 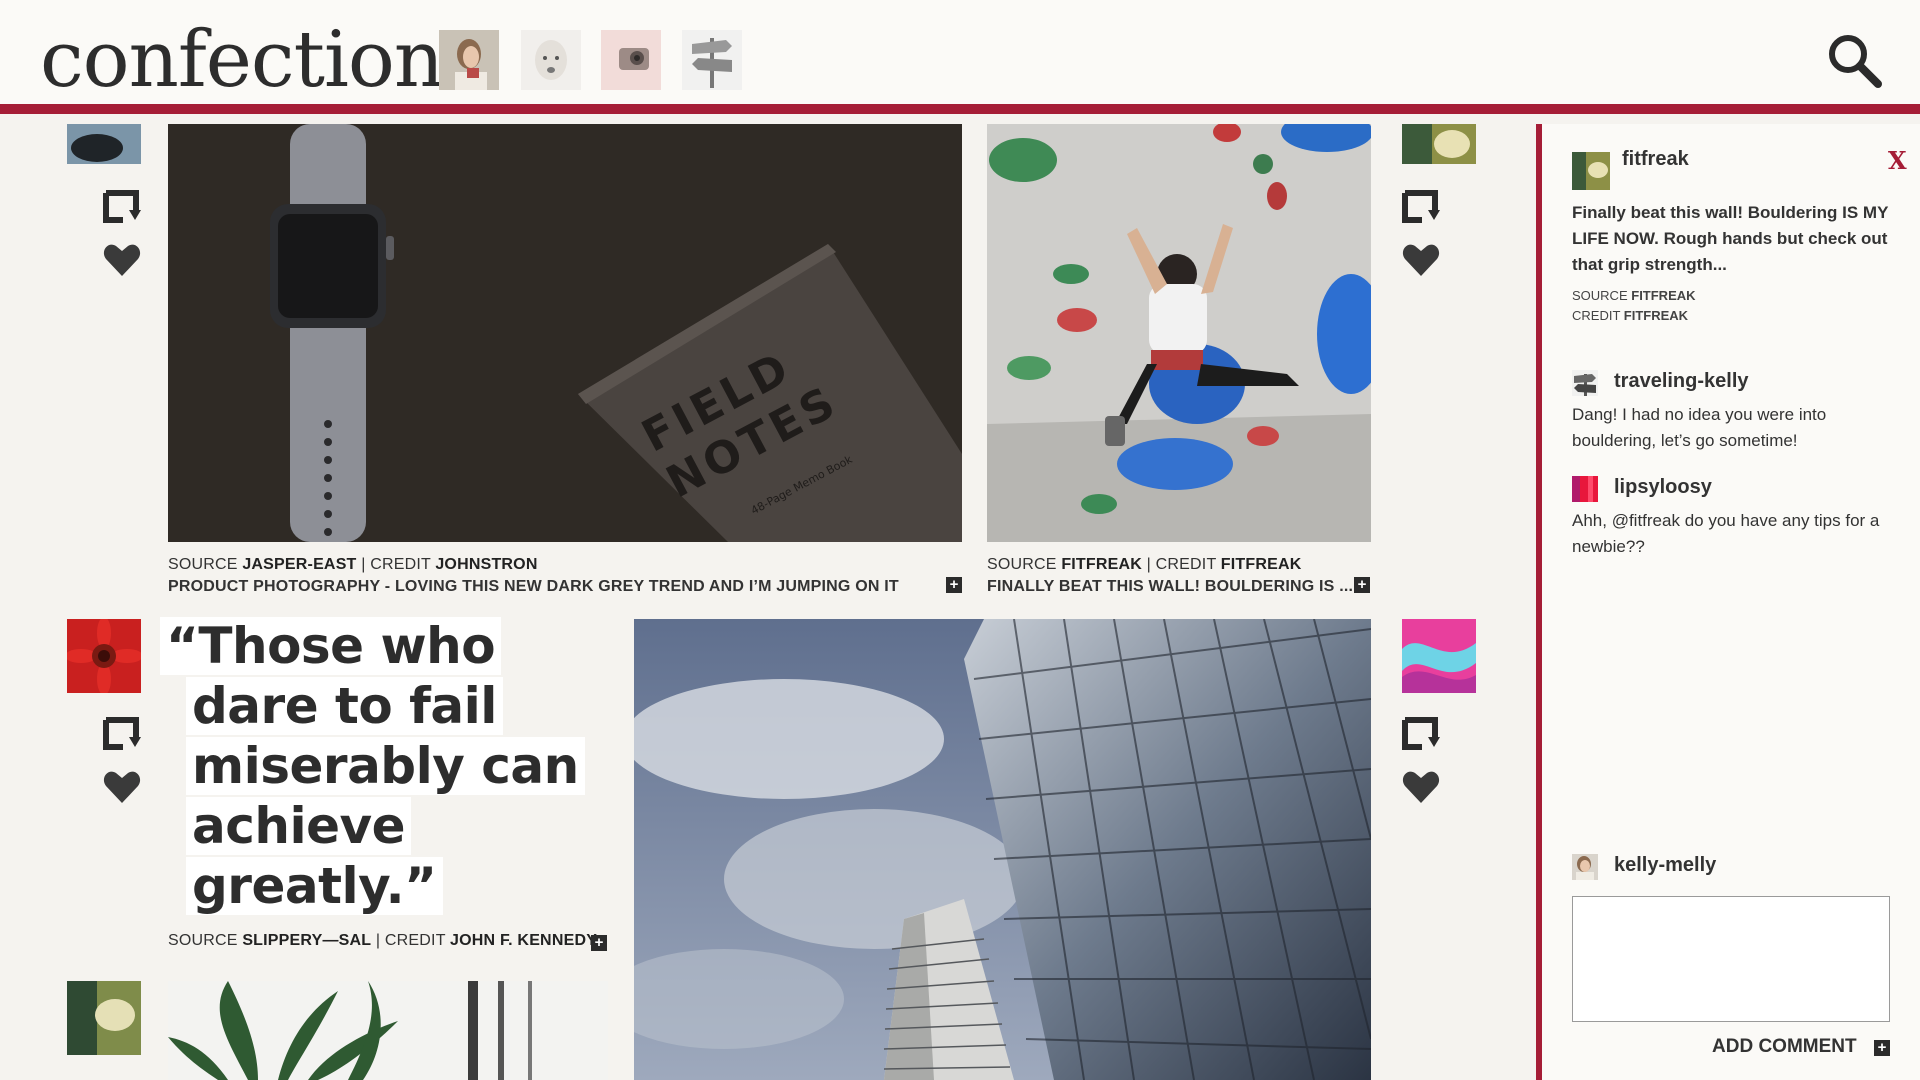 What do you see at coordinates (1655, 159) in the screenshot?
I see `post-author: fitfreak` at bounding box center [1655, 159].